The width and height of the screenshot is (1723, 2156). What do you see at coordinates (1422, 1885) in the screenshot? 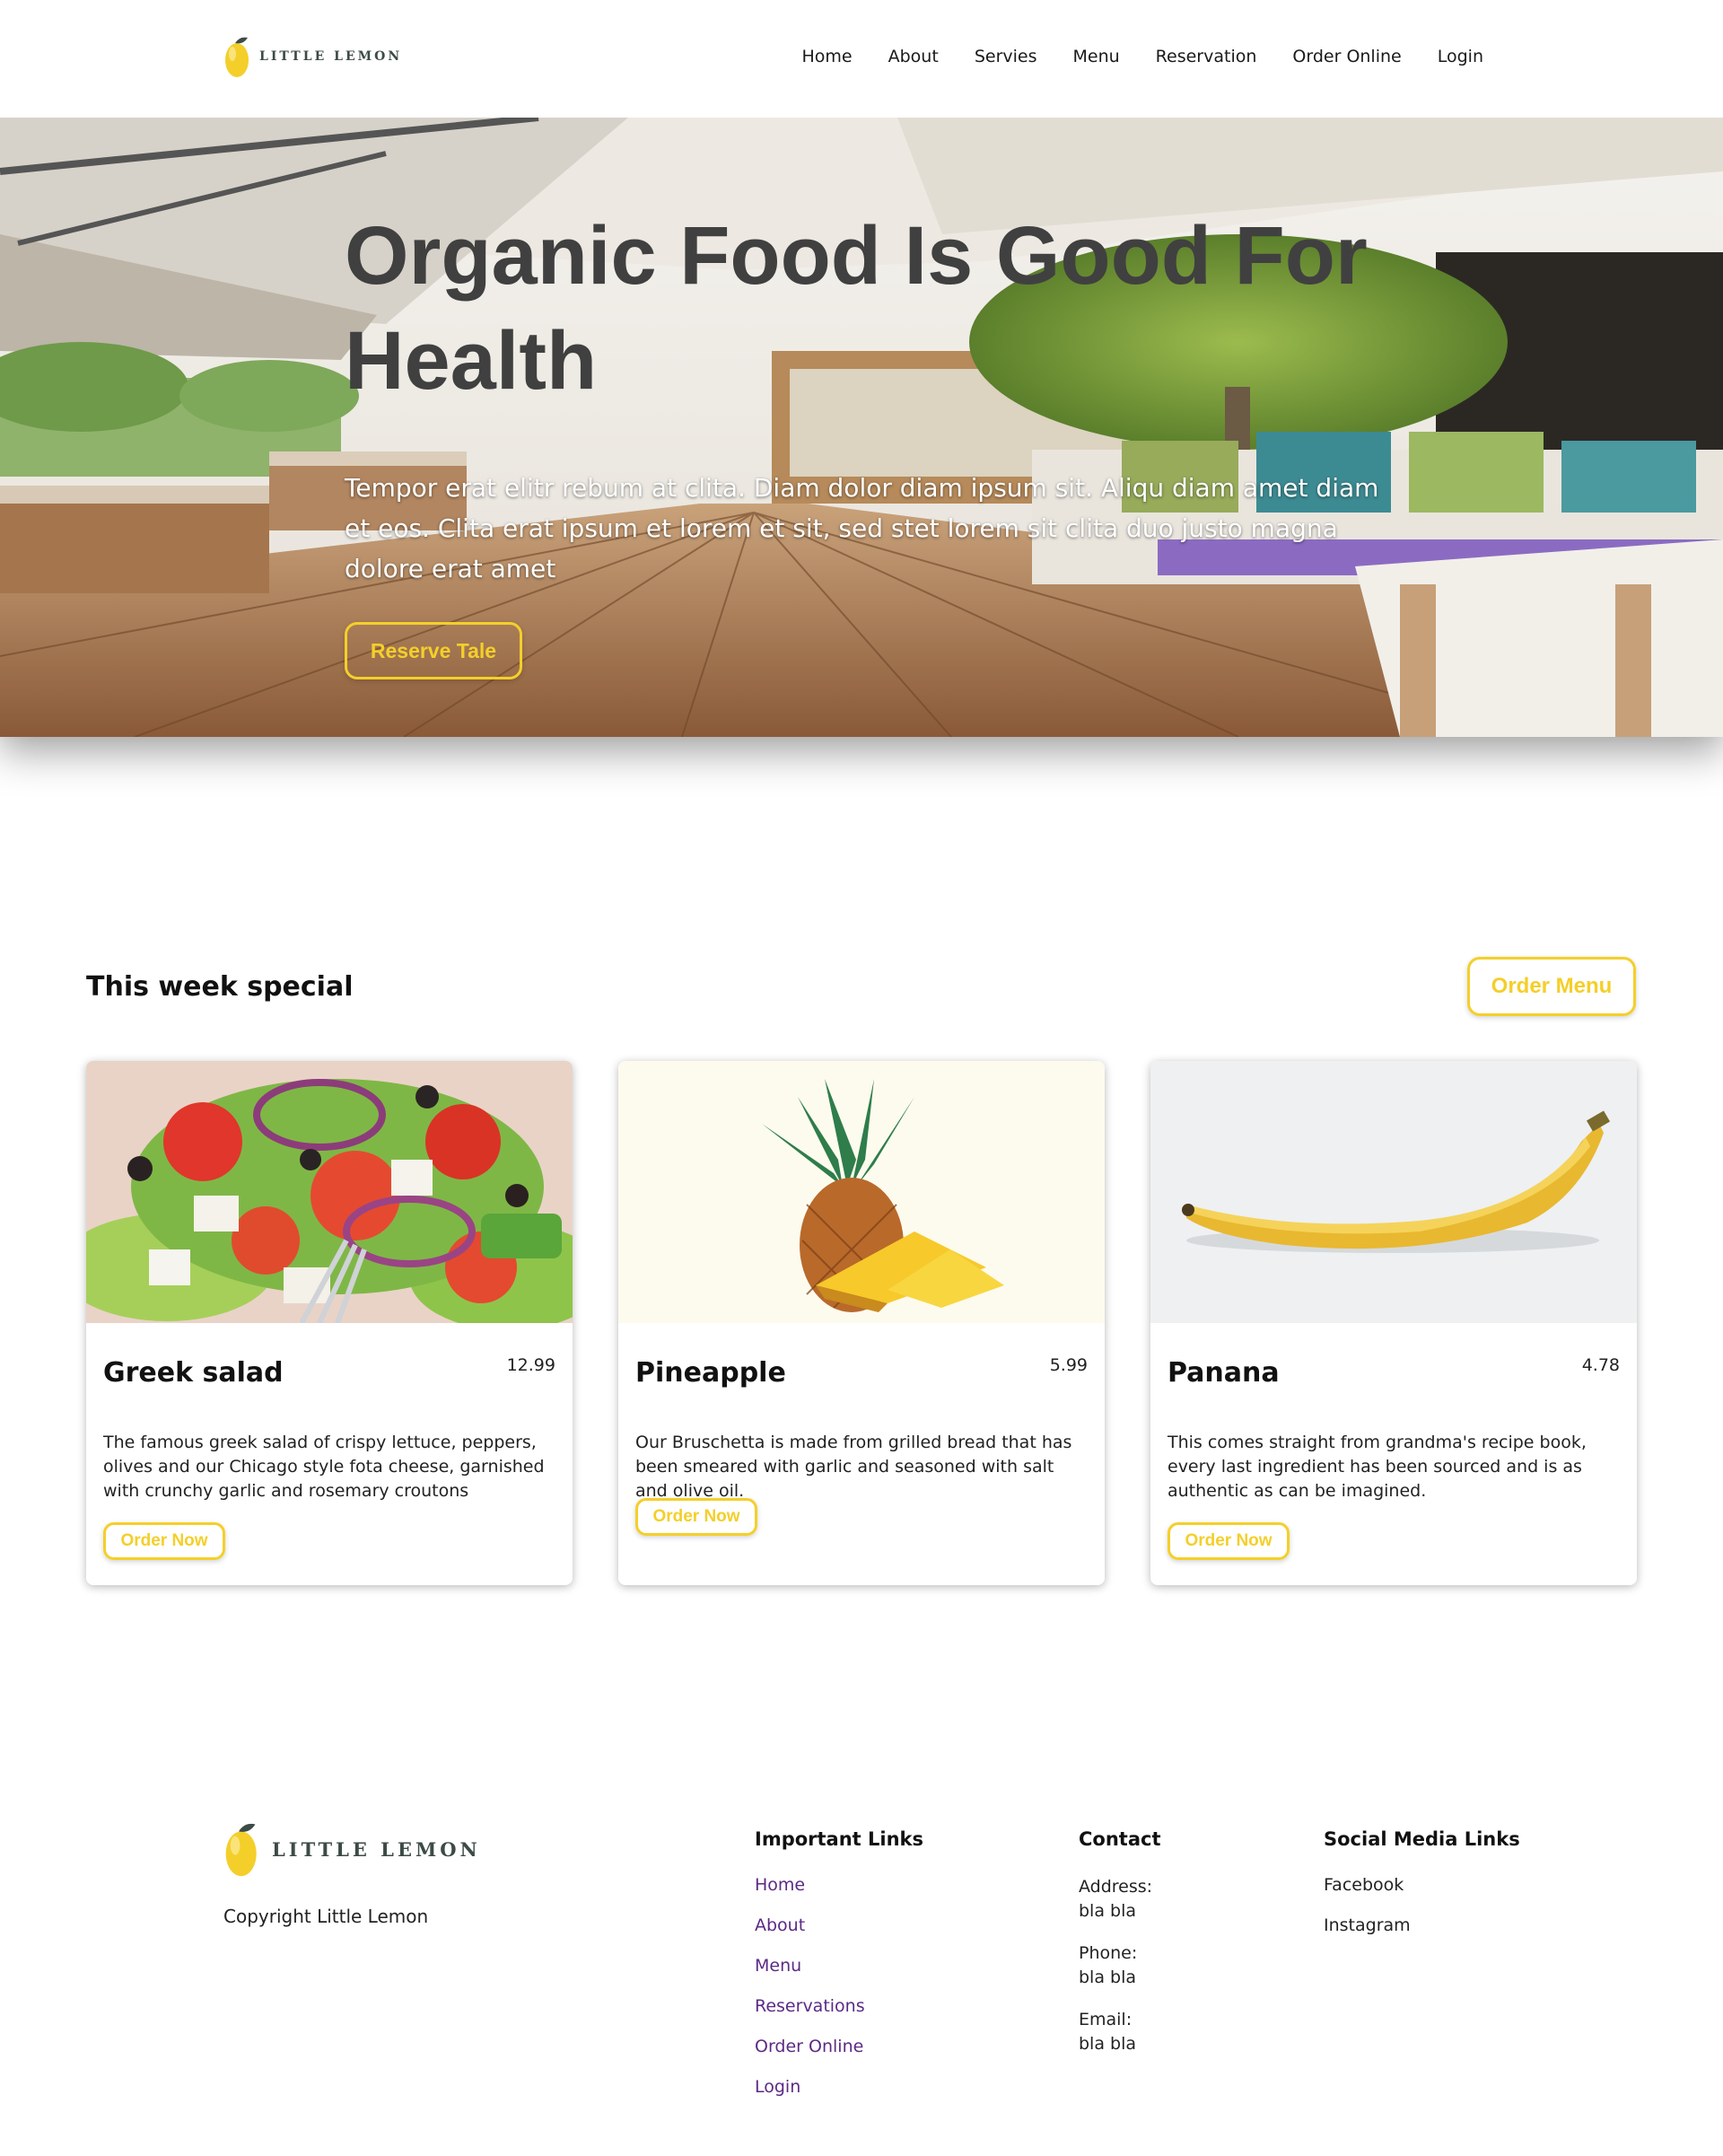
I see `footer-link-facebook: Facebook` at bounding box center [1422, 1885].